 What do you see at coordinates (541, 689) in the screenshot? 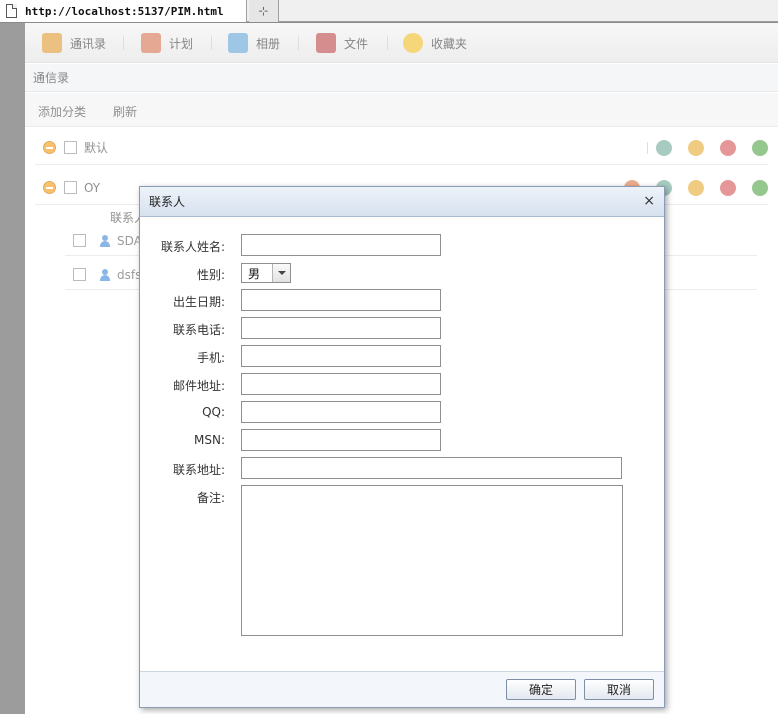
I see `ok-button: 确定` at bounding box center [541, 689].